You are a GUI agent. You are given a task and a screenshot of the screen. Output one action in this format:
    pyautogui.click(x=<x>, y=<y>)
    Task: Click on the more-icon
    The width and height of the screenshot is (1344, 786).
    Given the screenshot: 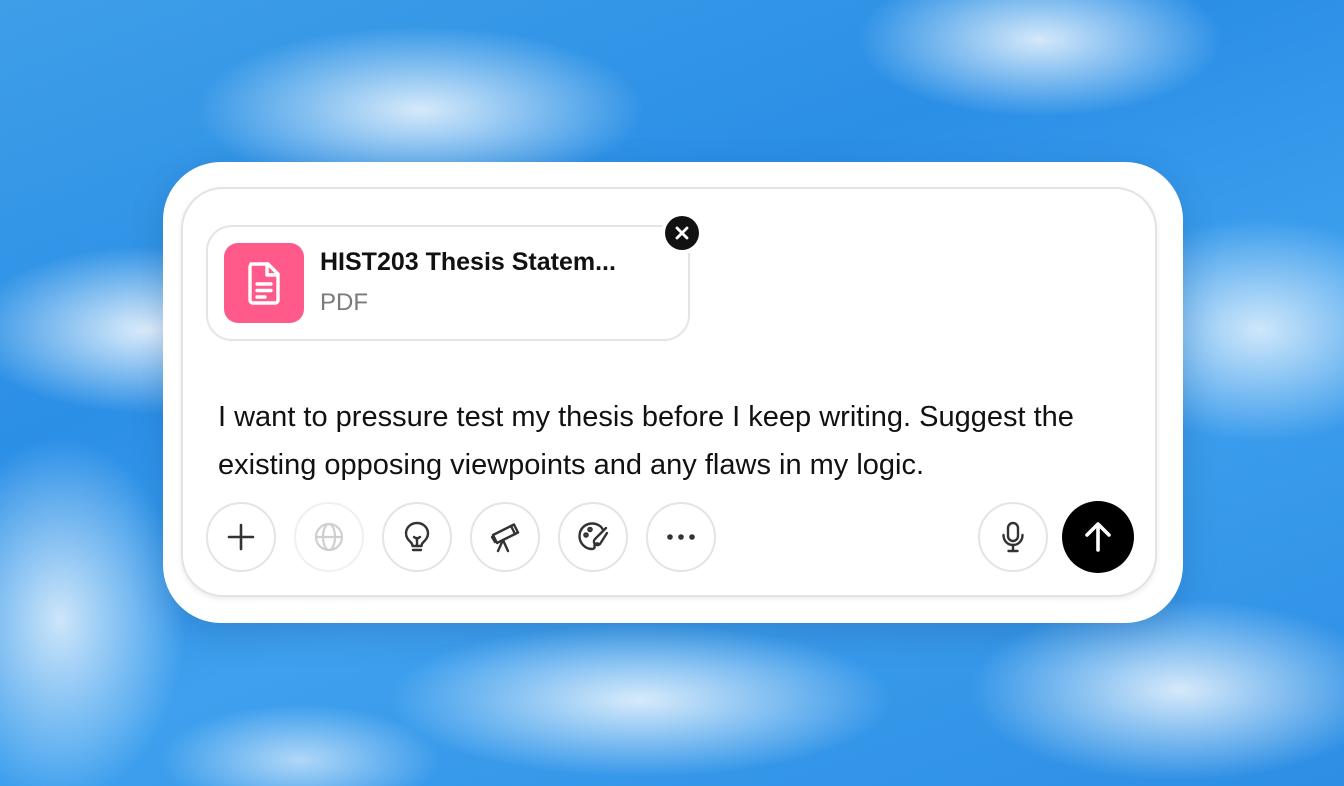 What is the action you would take?
    pyautogui.click(x=681, y=537)
    